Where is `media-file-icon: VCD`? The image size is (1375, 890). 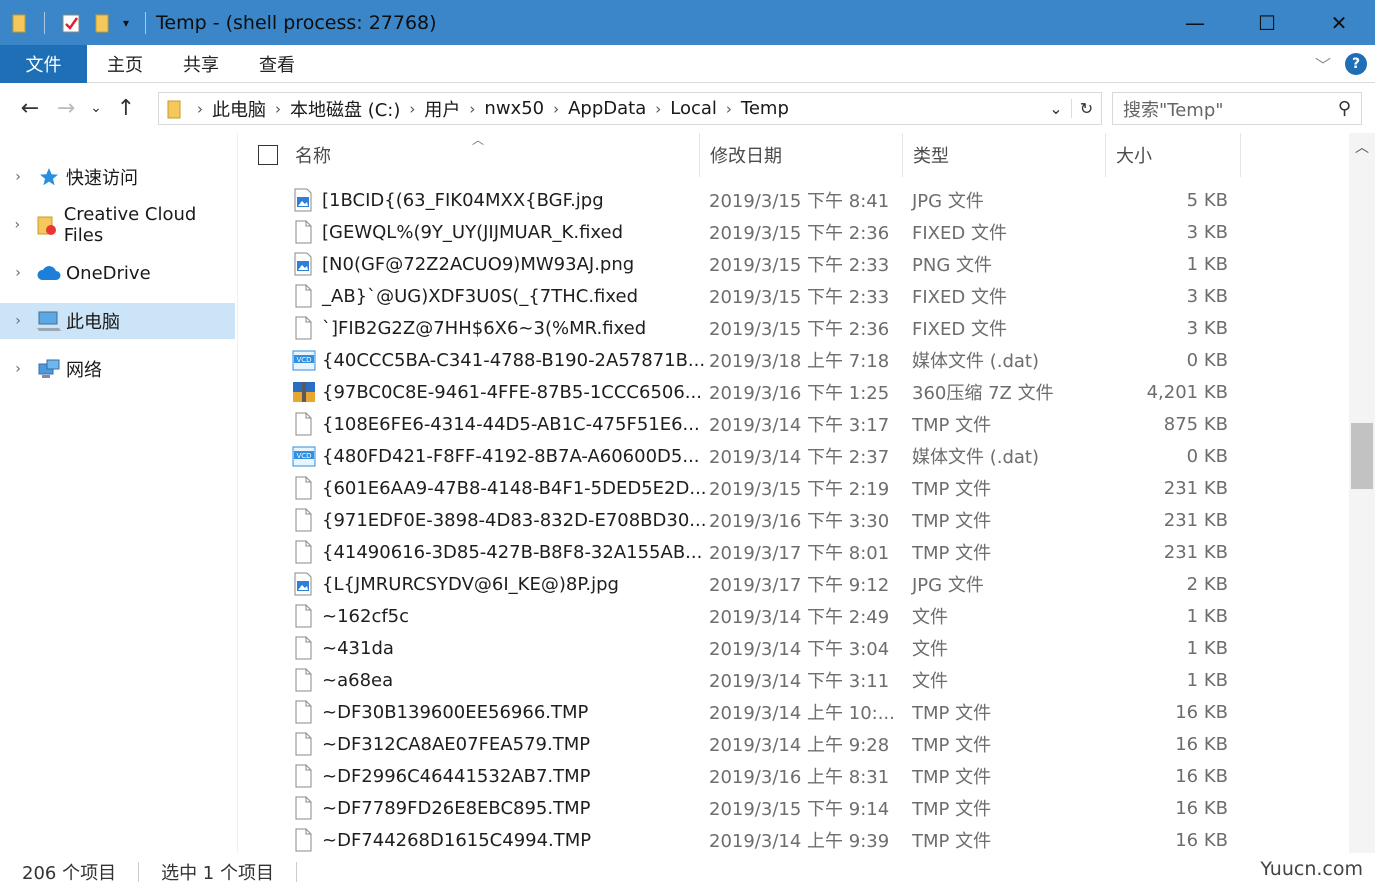 media-file-icon: VCD is located at coordinates (304, 456).